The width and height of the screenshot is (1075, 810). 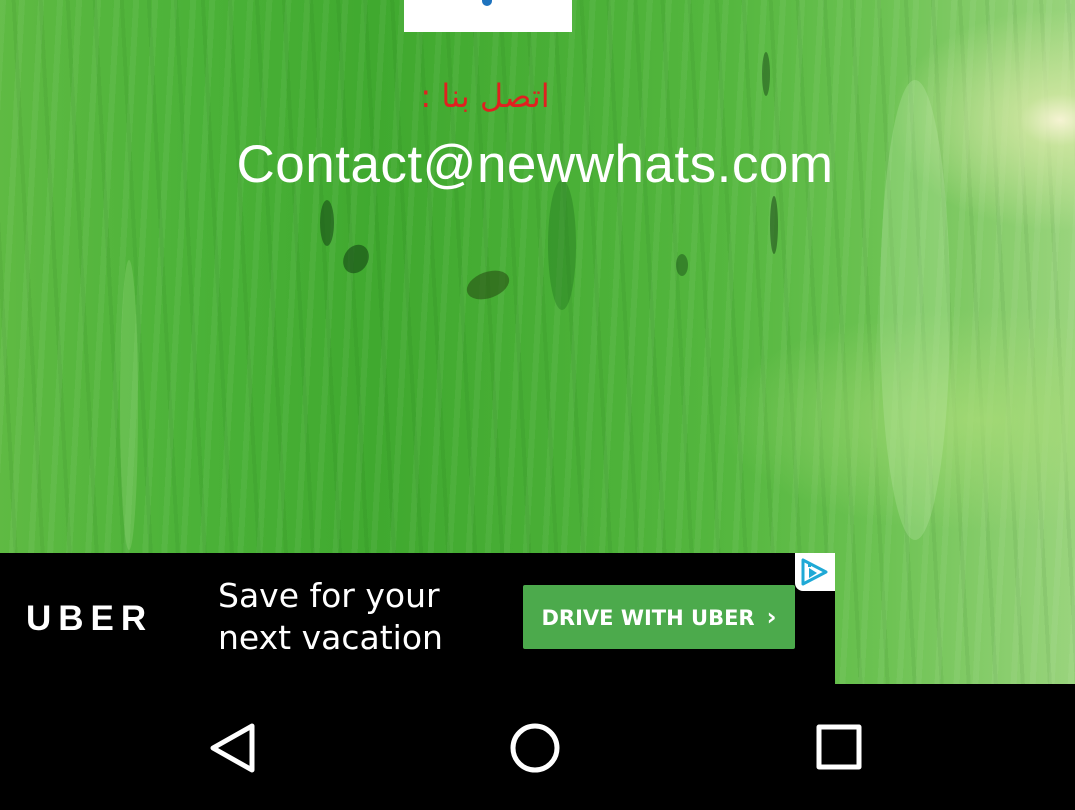 I want to click on app-logo-box, so click(x=488, y=16).